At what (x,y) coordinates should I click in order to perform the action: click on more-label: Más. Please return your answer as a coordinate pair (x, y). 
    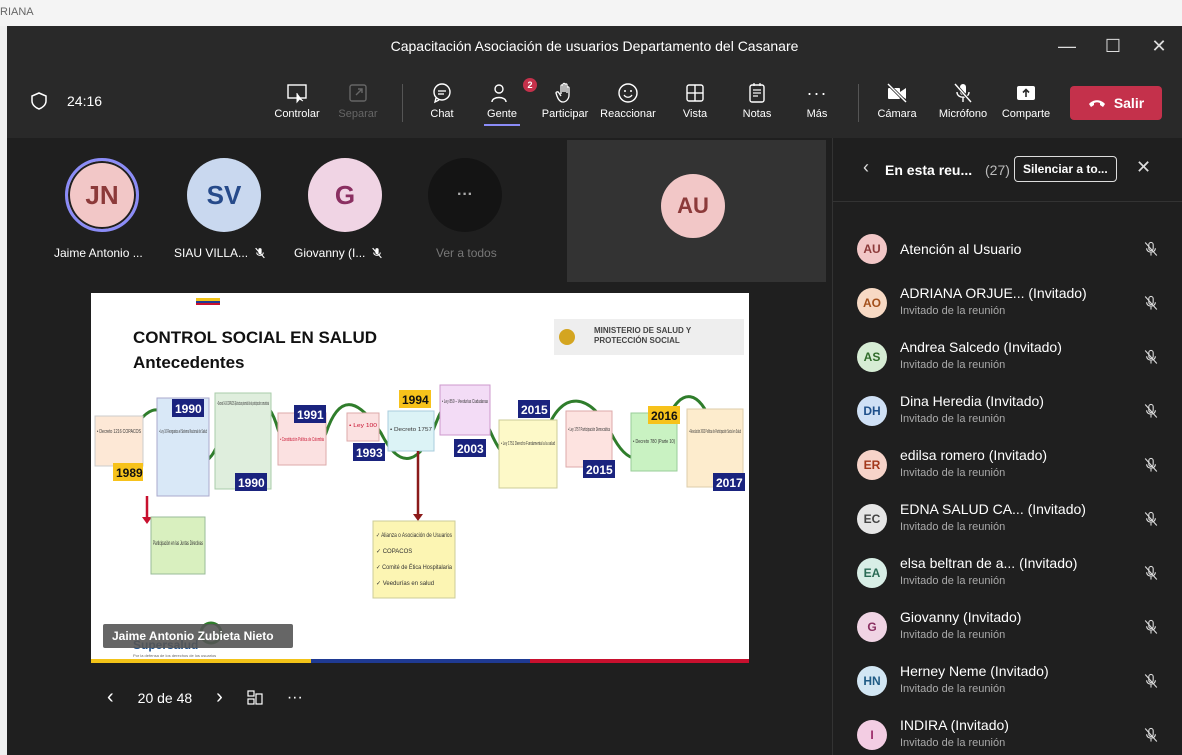
    Looking at the image, I should click on (817, 114).